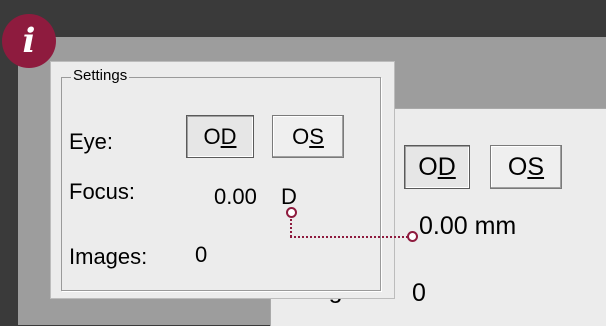 The width and height of the screenshot is (606, 326). What do you see at coordinates (220, 136) in the screenshot?
I see `od-button: OD` at bounding box center [220, 136].